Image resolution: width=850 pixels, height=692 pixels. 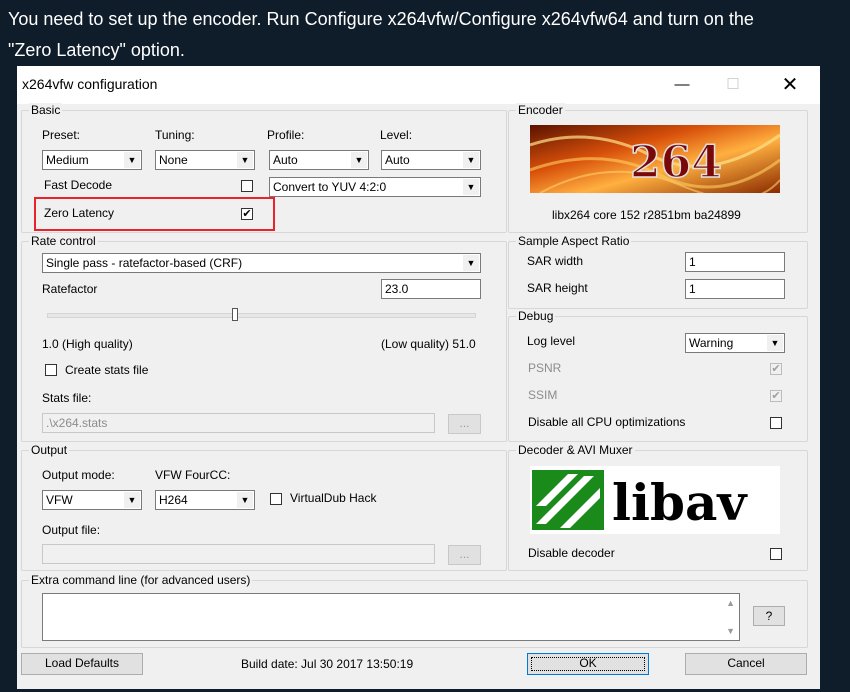 What do you see at coordinates (735, 343) in the screenshot?
I see `log-level-select: Warning ▼` at bounding box center [735, 343].